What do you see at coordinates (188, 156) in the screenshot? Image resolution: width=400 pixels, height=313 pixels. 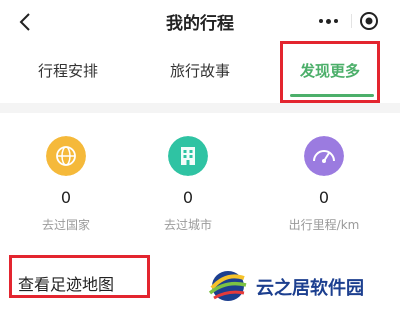 I see `building-icon` at bounding box center [188, 156].